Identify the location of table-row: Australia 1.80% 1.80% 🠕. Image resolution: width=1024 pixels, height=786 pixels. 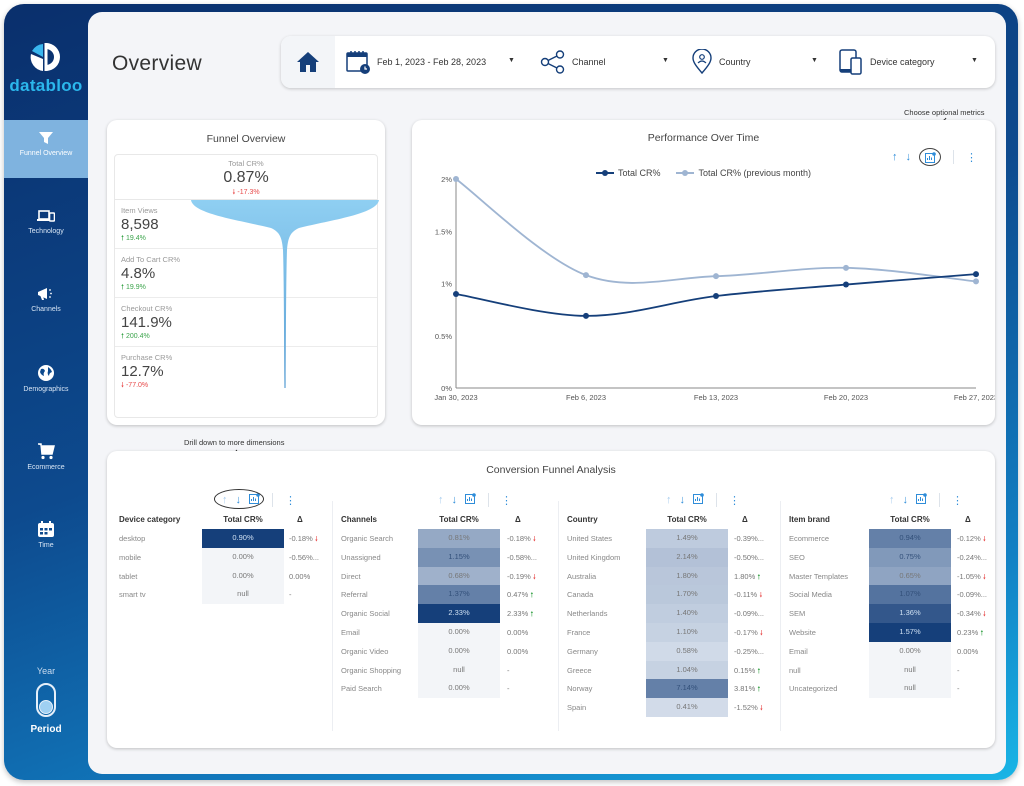
(671, 576).